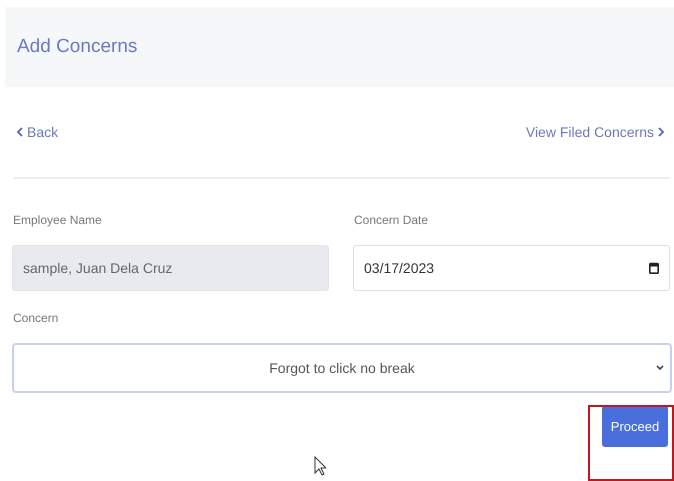 The image size is (674, 481). Describe the element at coordinates (595, 132) in the screenshot. I see `view-filed-link: View Filed Concerns` at that location.